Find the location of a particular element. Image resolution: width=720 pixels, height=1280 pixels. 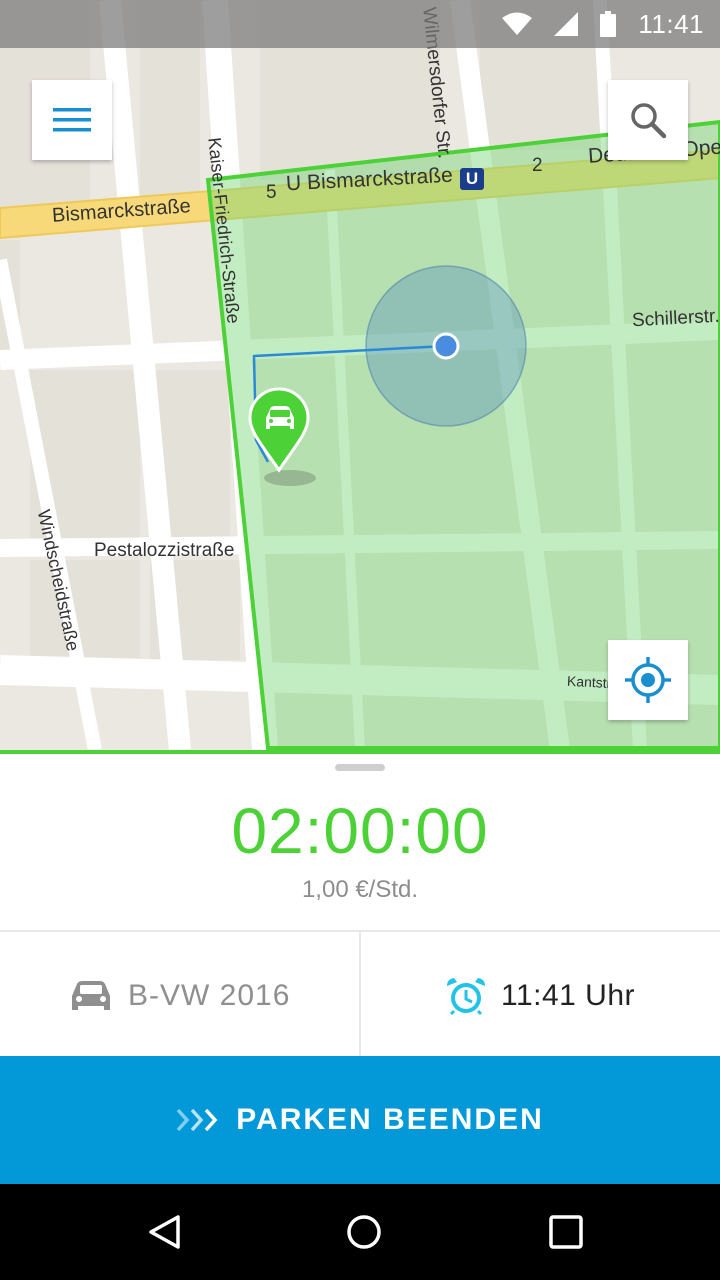

nav-recents-button is located at coordinates (566, 1232).